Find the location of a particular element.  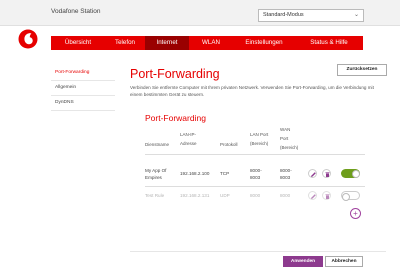

cell-lan-port: 8000 is located at coordinates (255, 195).